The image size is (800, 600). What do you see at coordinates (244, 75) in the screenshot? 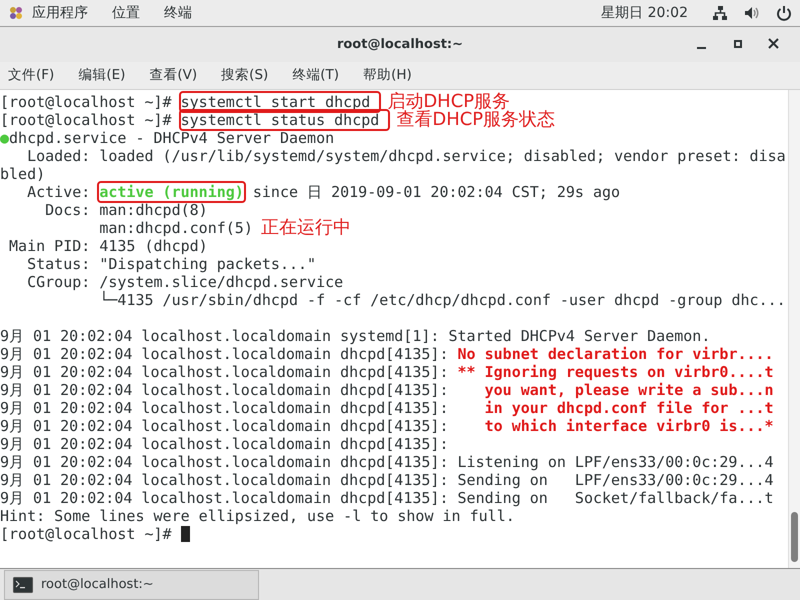
I see `menu-item: 搜索(S)` at bounding box center [244, 75].